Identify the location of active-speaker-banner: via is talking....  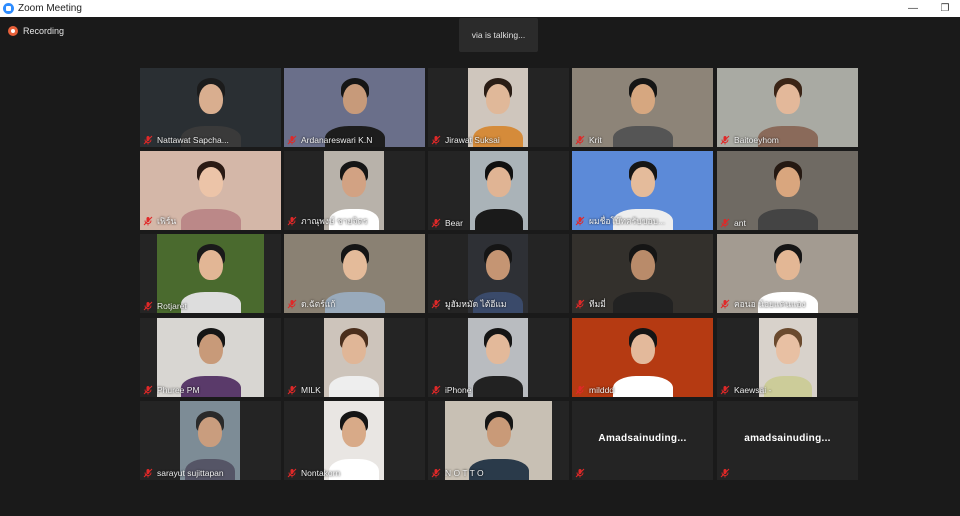
(498, 35).